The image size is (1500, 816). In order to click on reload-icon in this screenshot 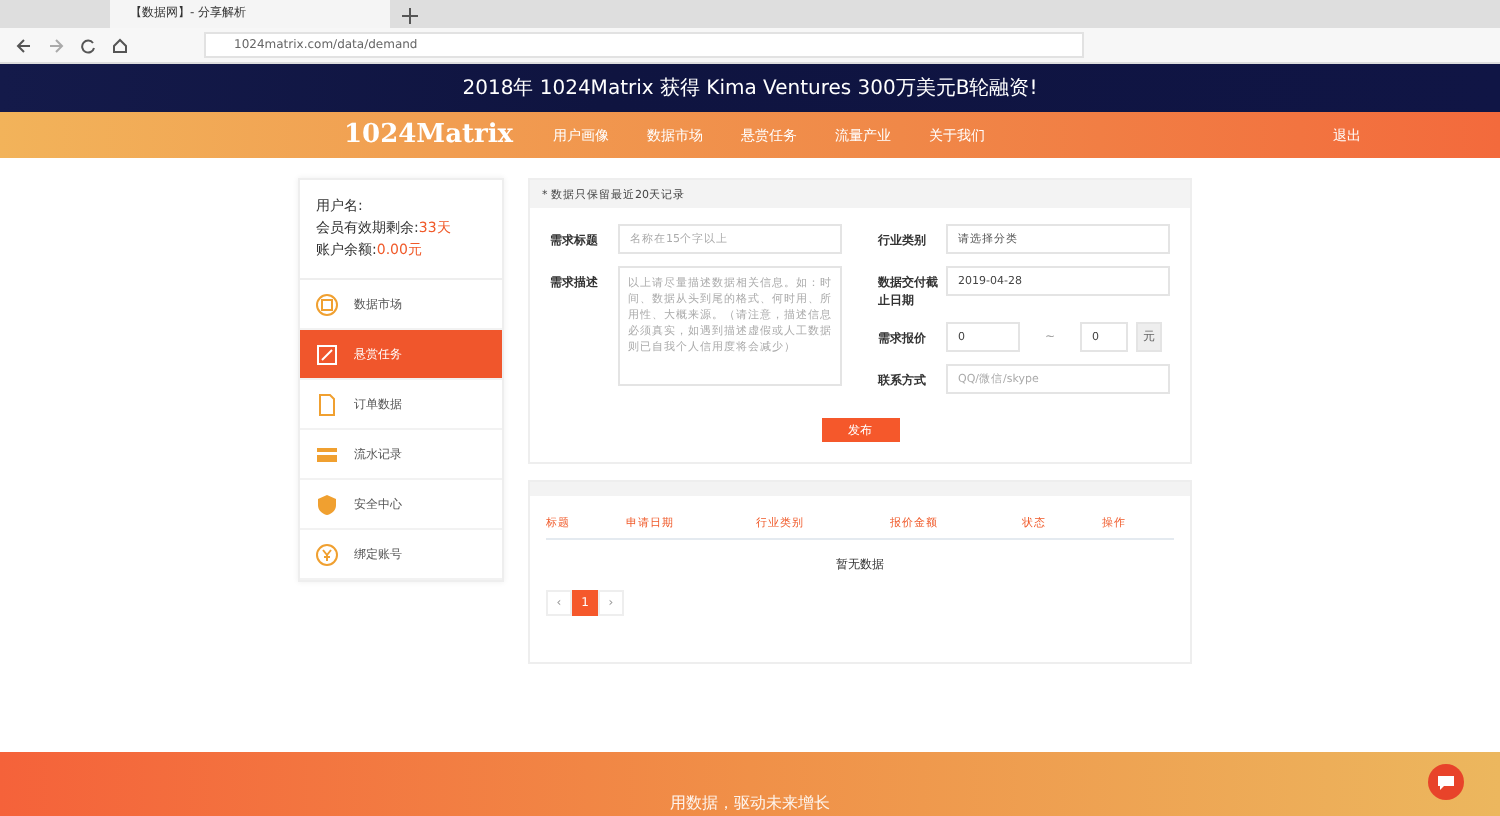, I will do `click(88, 45)`.